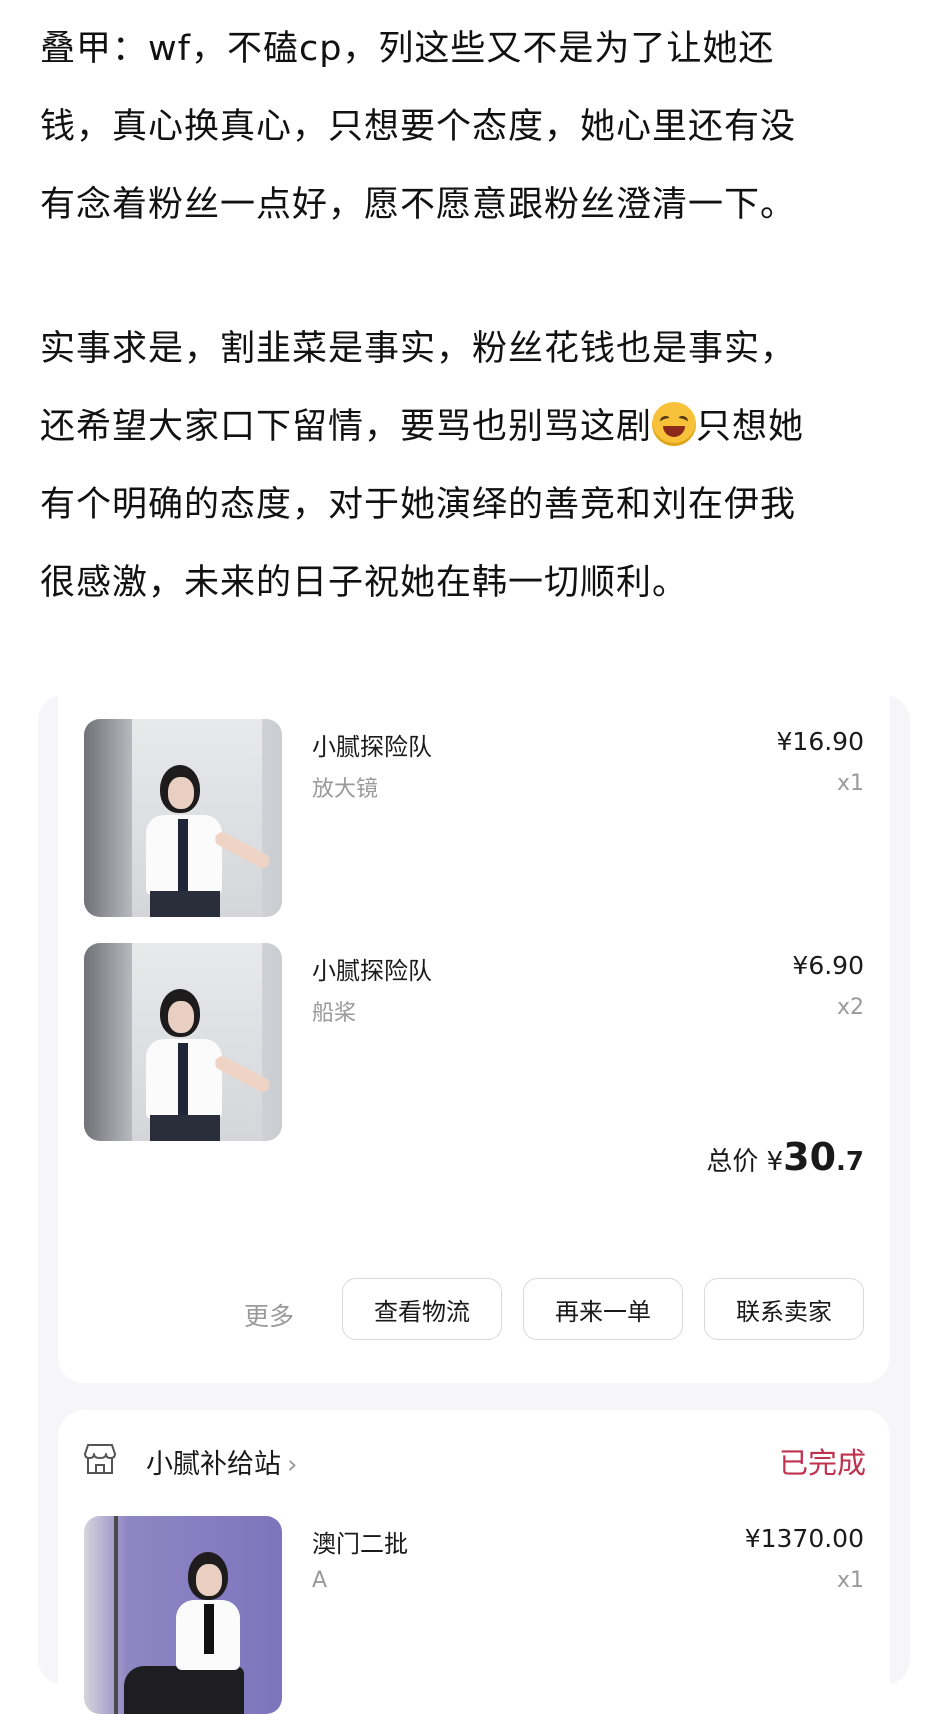 The image size is (948, 1714). I want to click on total-currency: ¥, so click(775, 1162).